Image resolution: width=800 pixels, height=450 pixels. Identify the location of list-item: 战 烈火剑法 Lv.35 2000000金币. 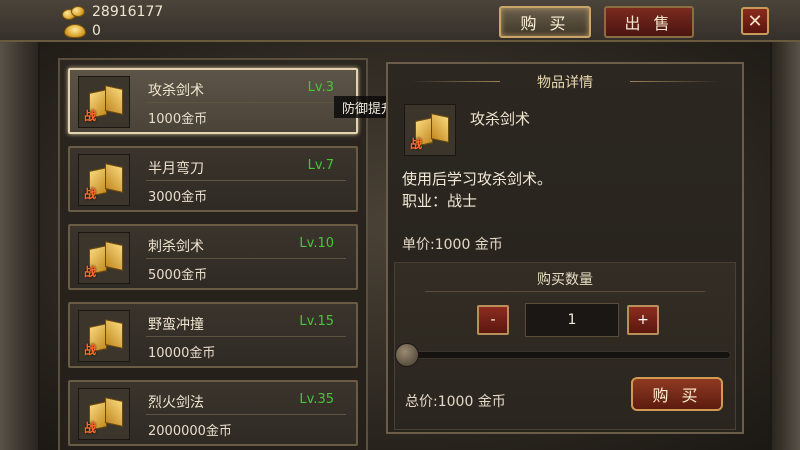
(213, 413).